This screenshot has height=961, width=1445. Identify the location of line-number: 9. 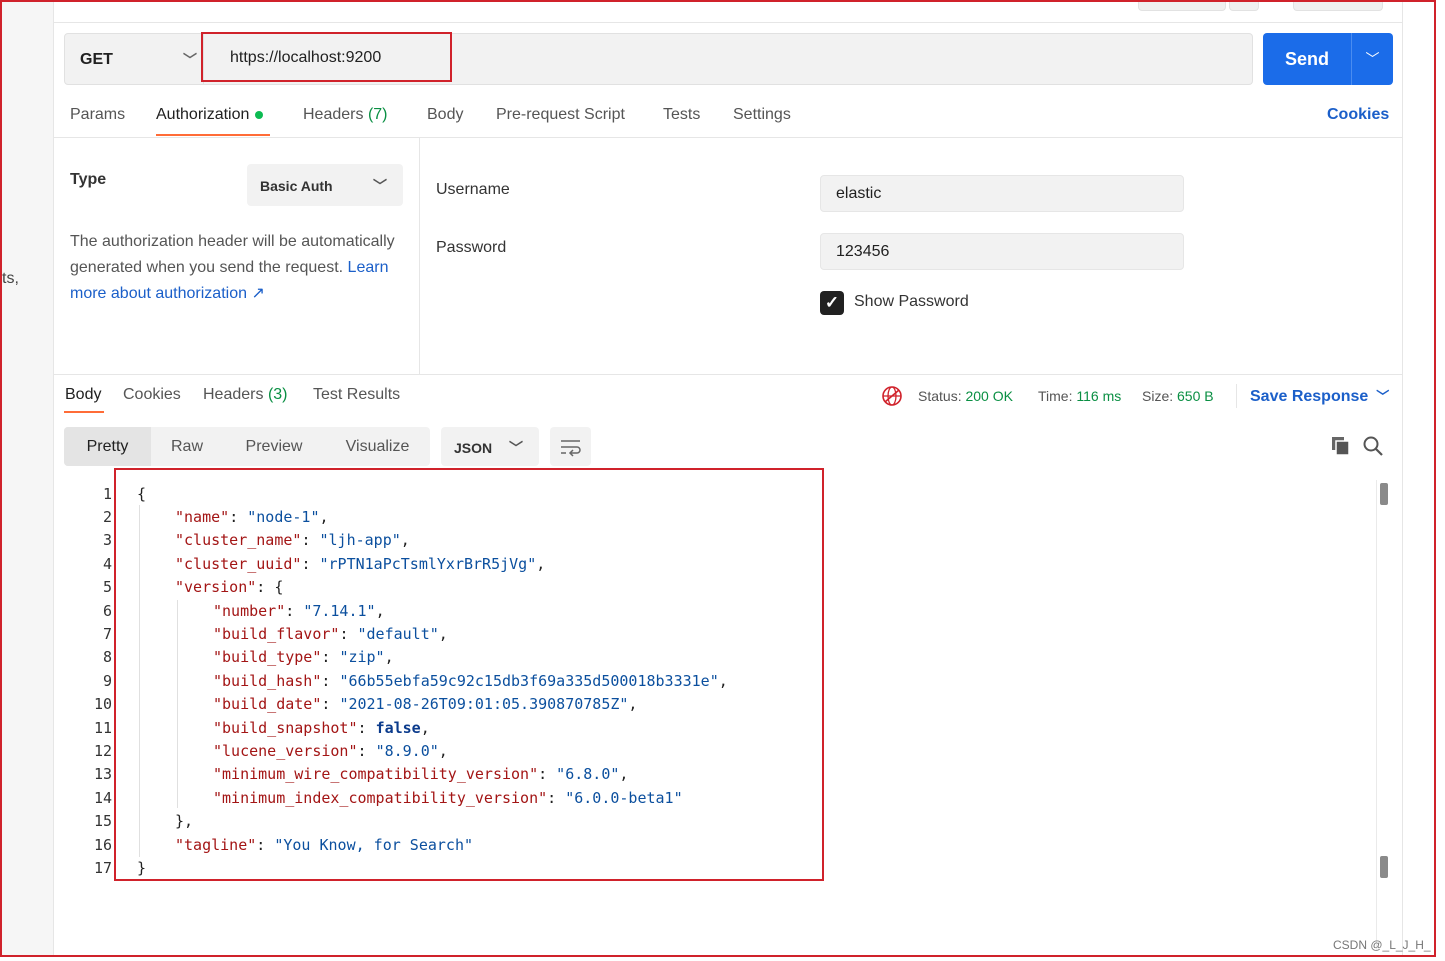
(107, 681).